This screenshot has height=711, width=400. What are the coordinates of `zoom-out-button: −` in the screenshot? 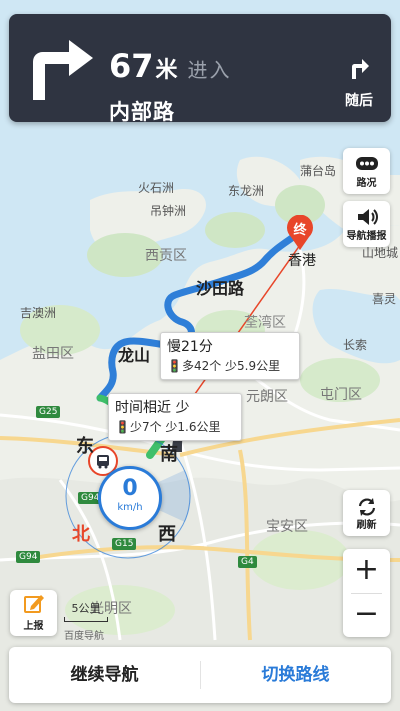 It's located at (366, 615).